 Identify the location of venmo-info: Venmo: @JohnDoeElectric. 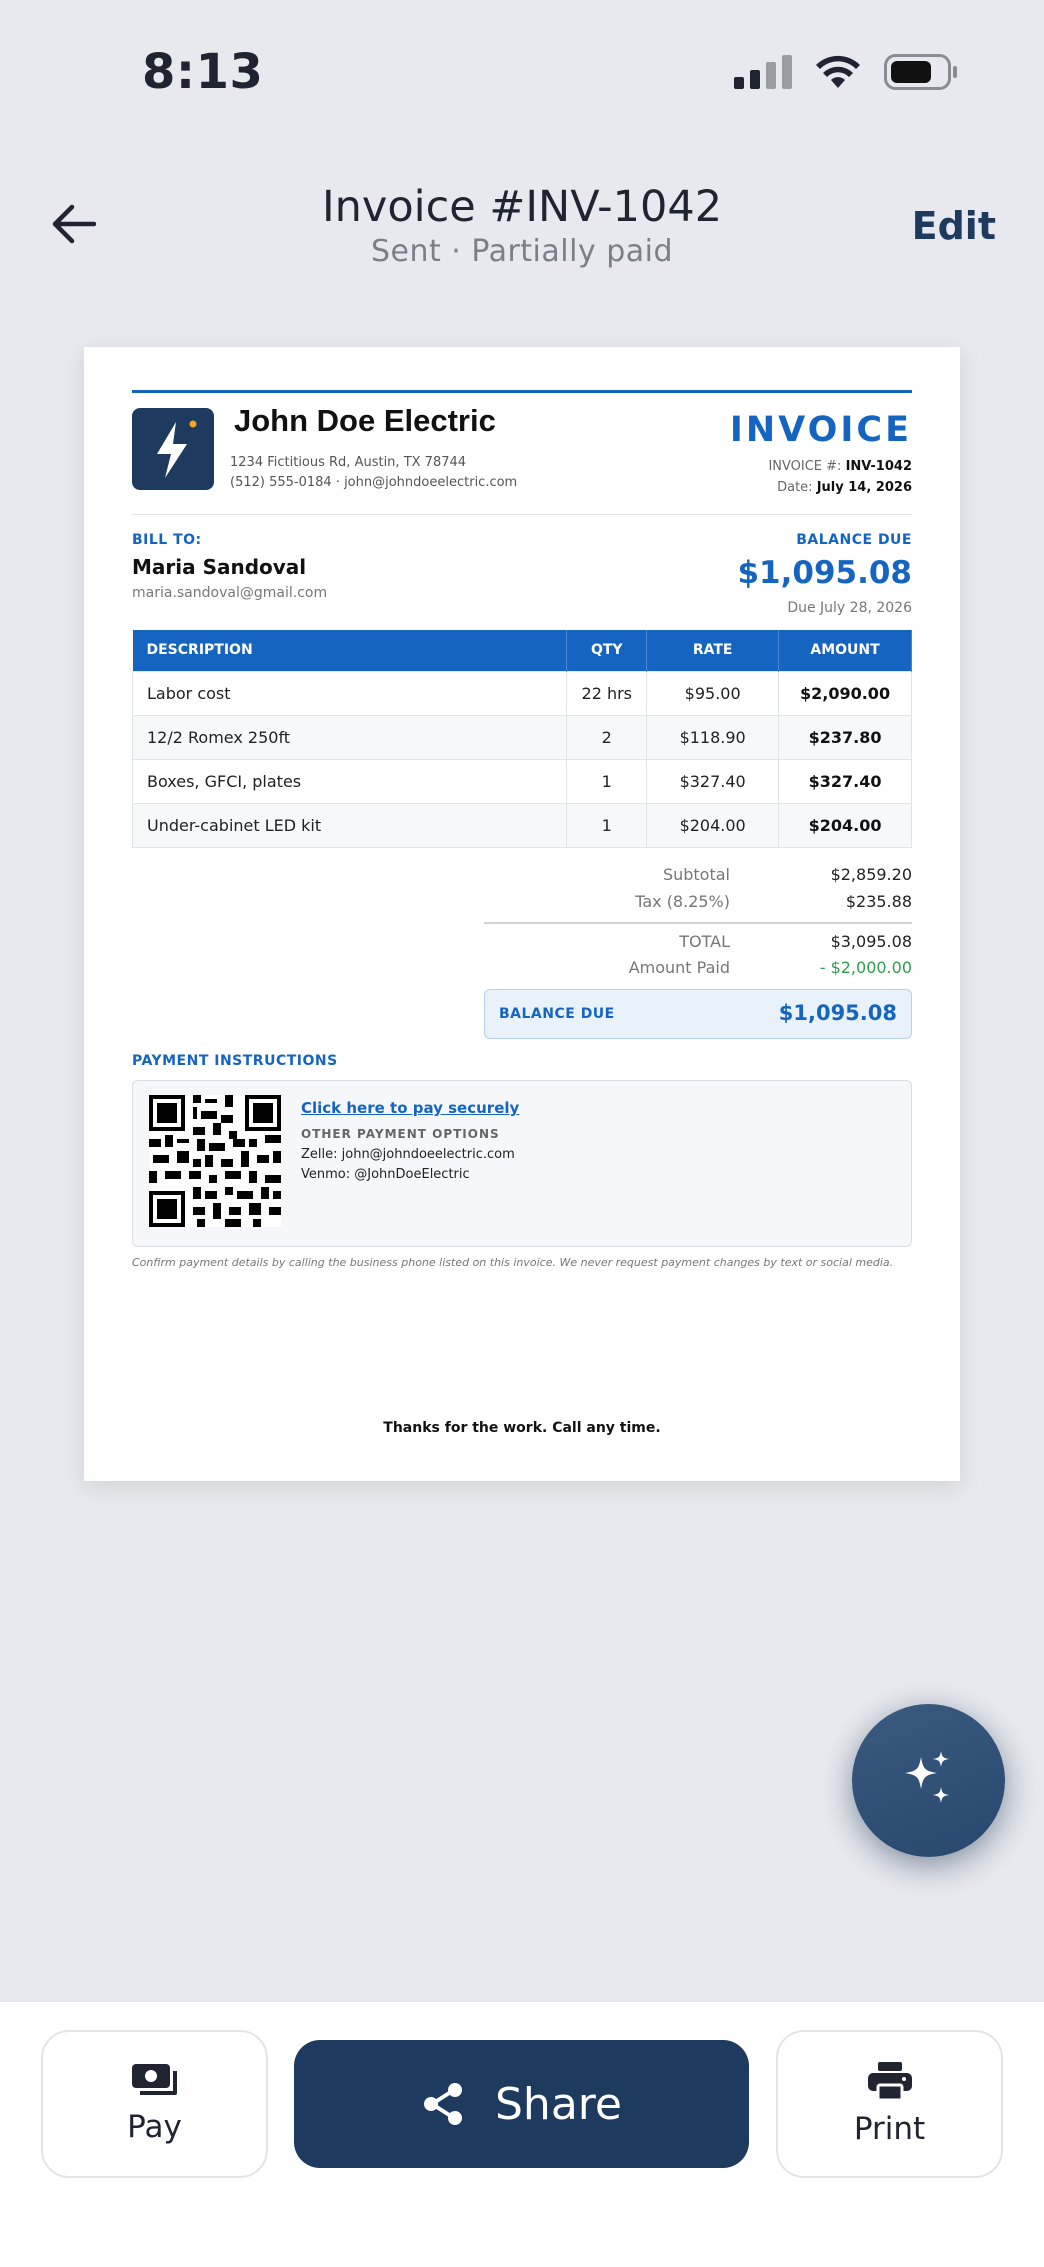
(385, 1174).